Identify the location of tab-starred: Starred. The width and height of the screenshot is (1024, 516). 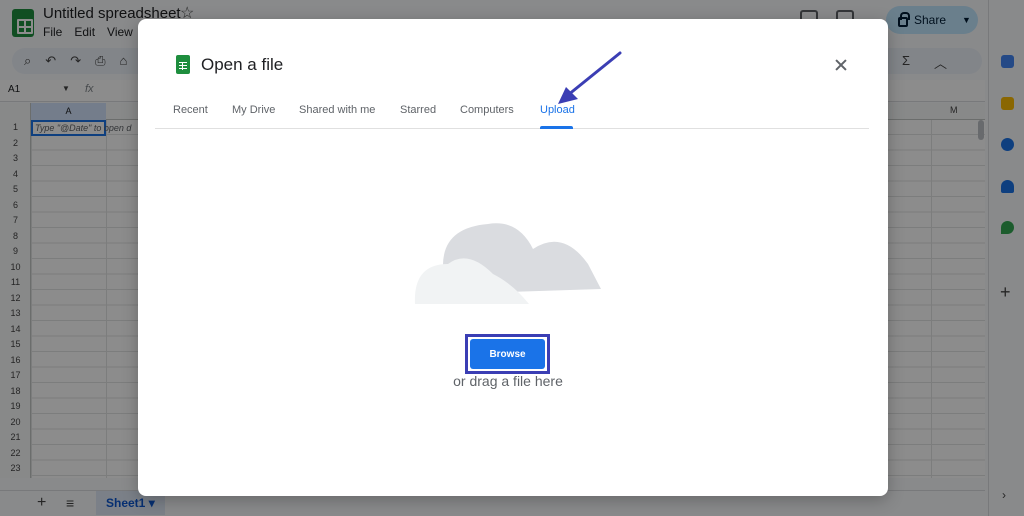
(418, 110).